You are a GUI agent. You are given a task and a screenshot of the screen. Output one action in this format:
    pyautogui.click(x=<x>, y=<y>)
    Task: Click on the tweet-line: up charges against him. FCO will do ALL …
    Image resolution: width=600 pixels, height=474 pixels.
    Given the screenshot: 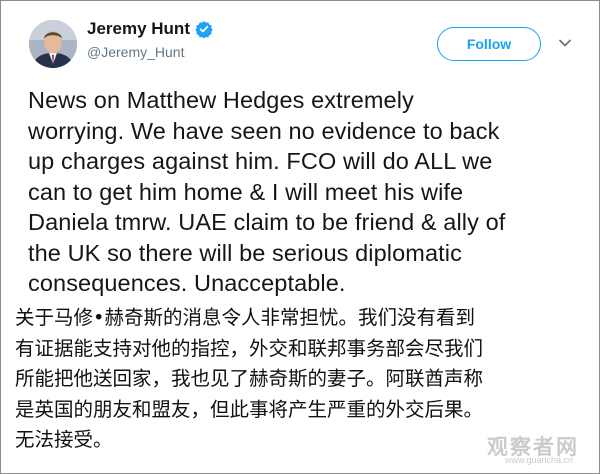 What is the action you would take?
    pyautogui.click(x=260, y=161)
    